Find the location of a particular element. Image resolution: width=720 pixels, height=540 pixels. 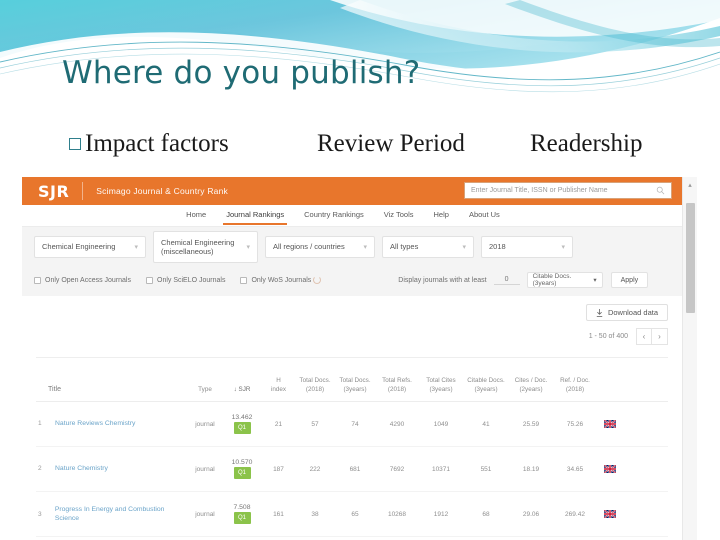

region-select: All regions / countries ▾ is located at coordinates (320, 247).